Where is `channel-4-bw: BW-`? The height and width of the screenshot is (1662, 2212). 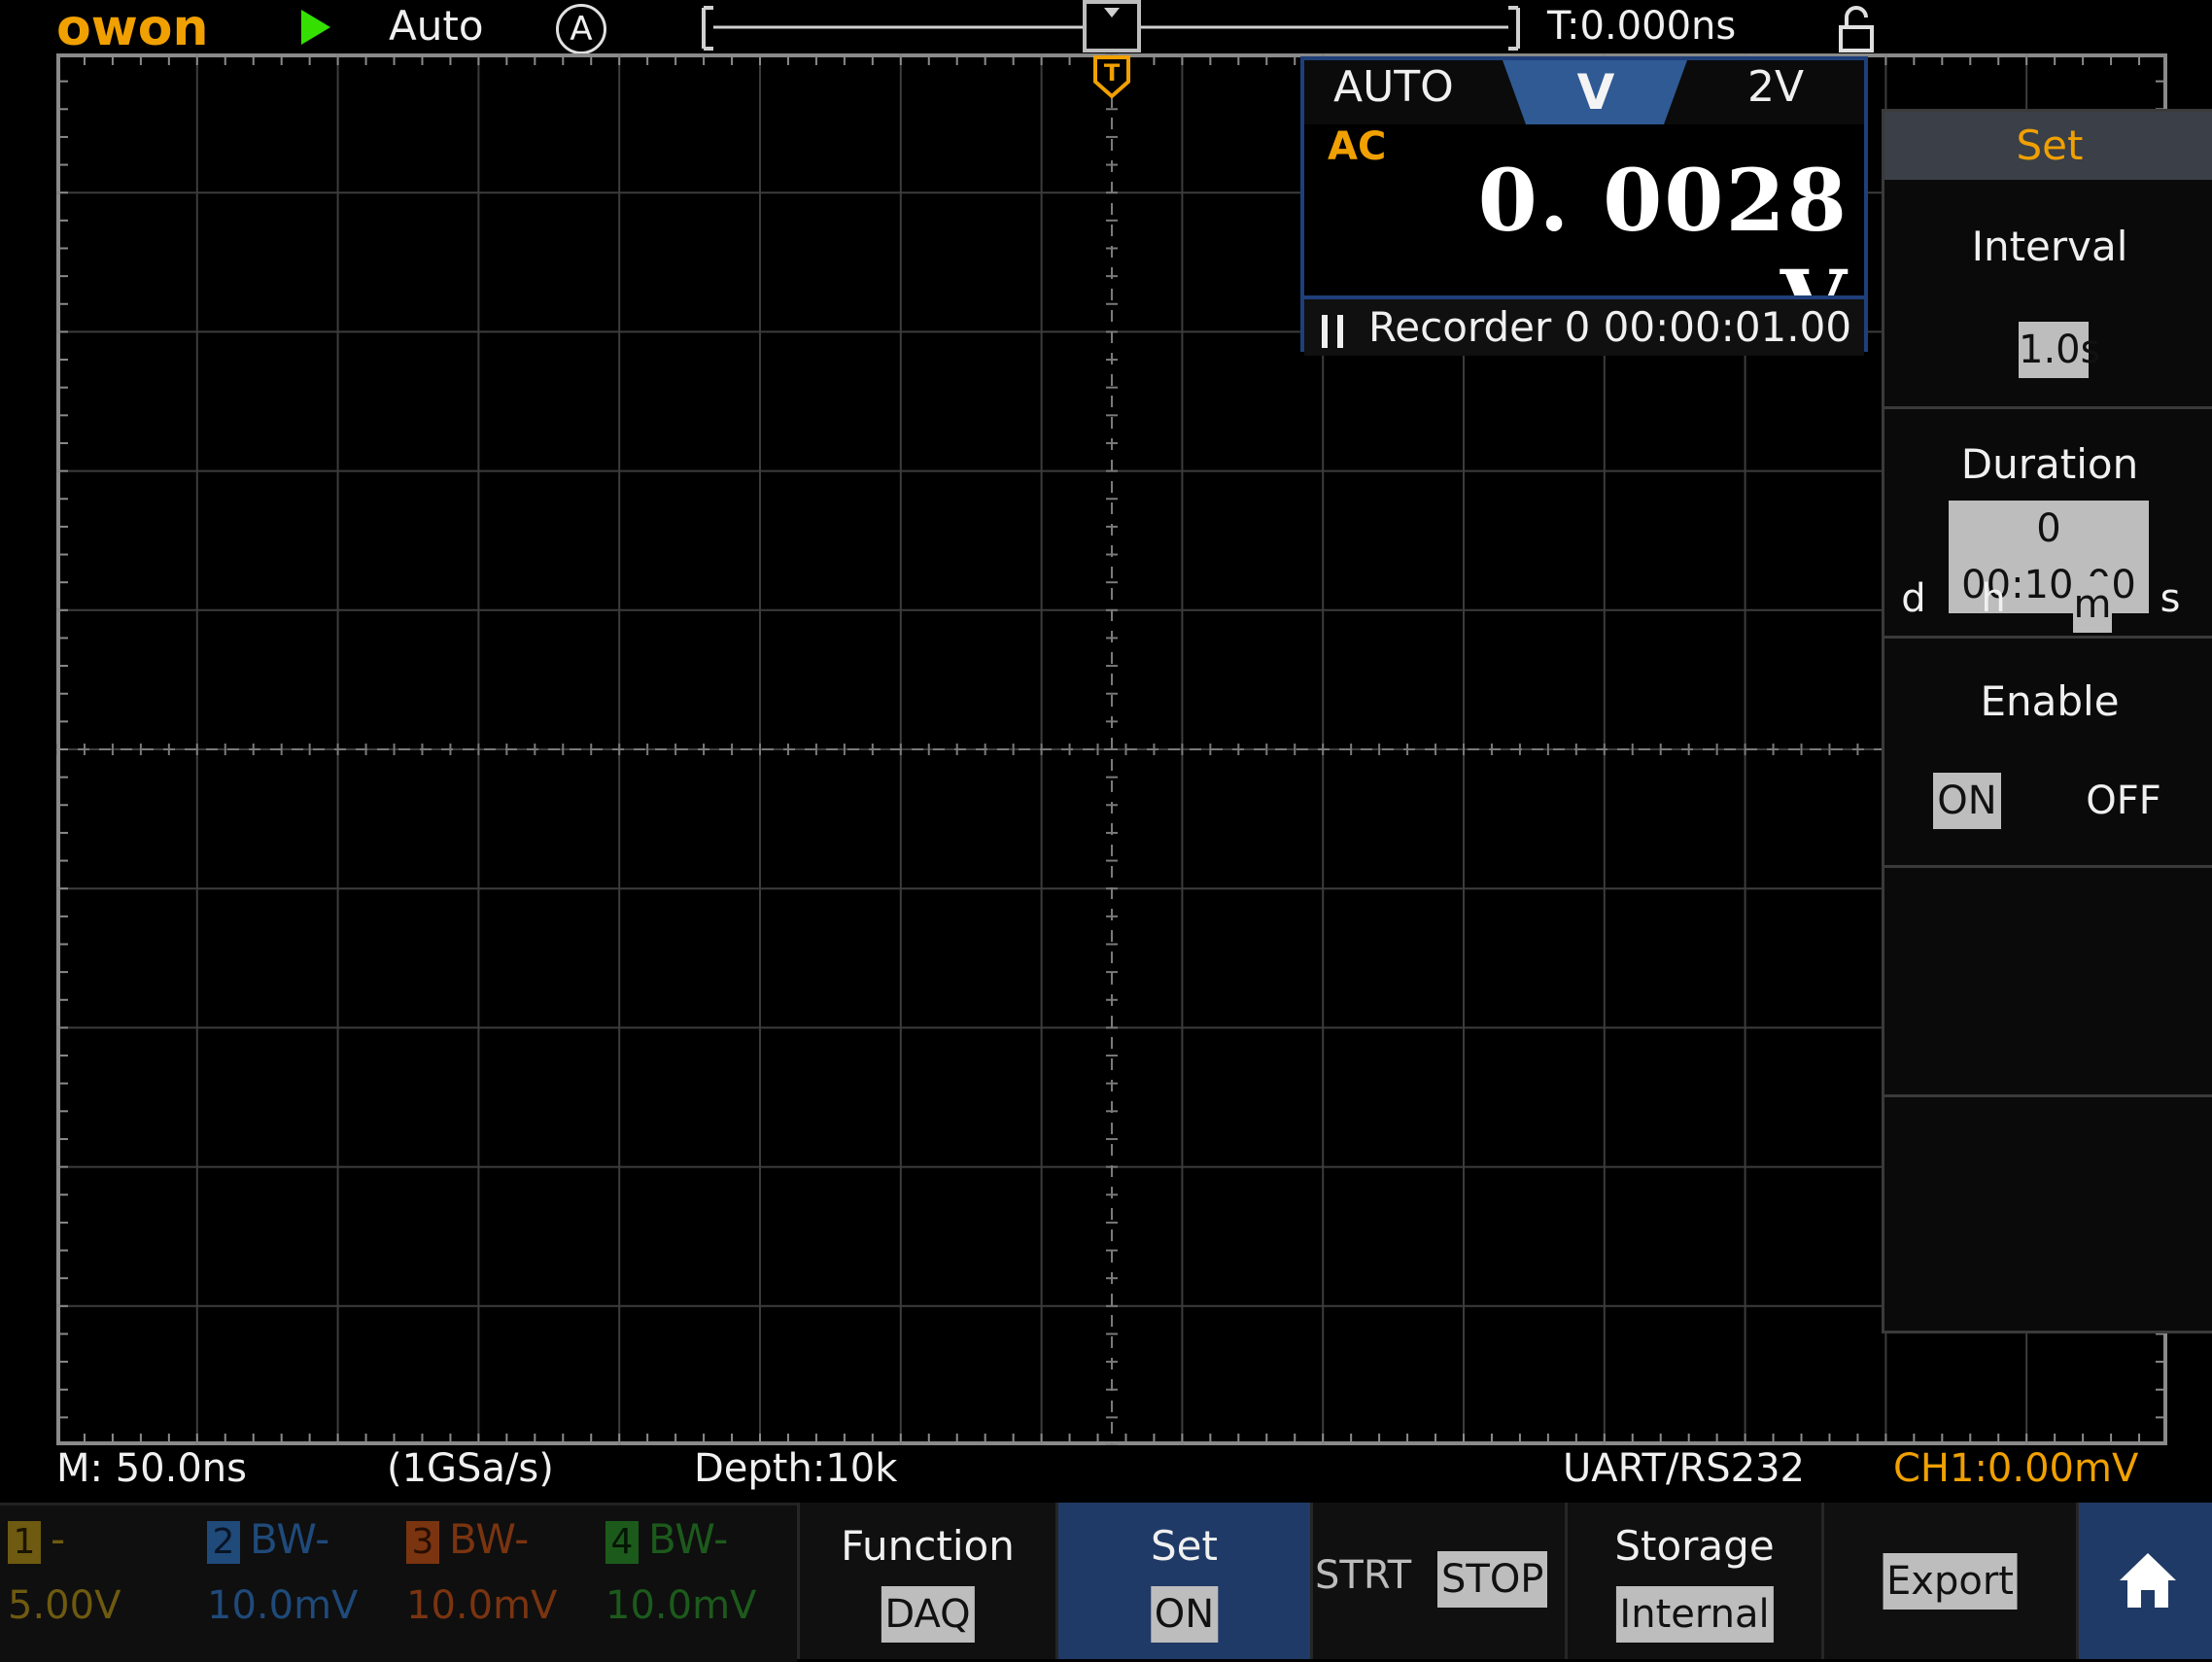 channel-4-bw: BW- is located at coordinates (688, 1539).